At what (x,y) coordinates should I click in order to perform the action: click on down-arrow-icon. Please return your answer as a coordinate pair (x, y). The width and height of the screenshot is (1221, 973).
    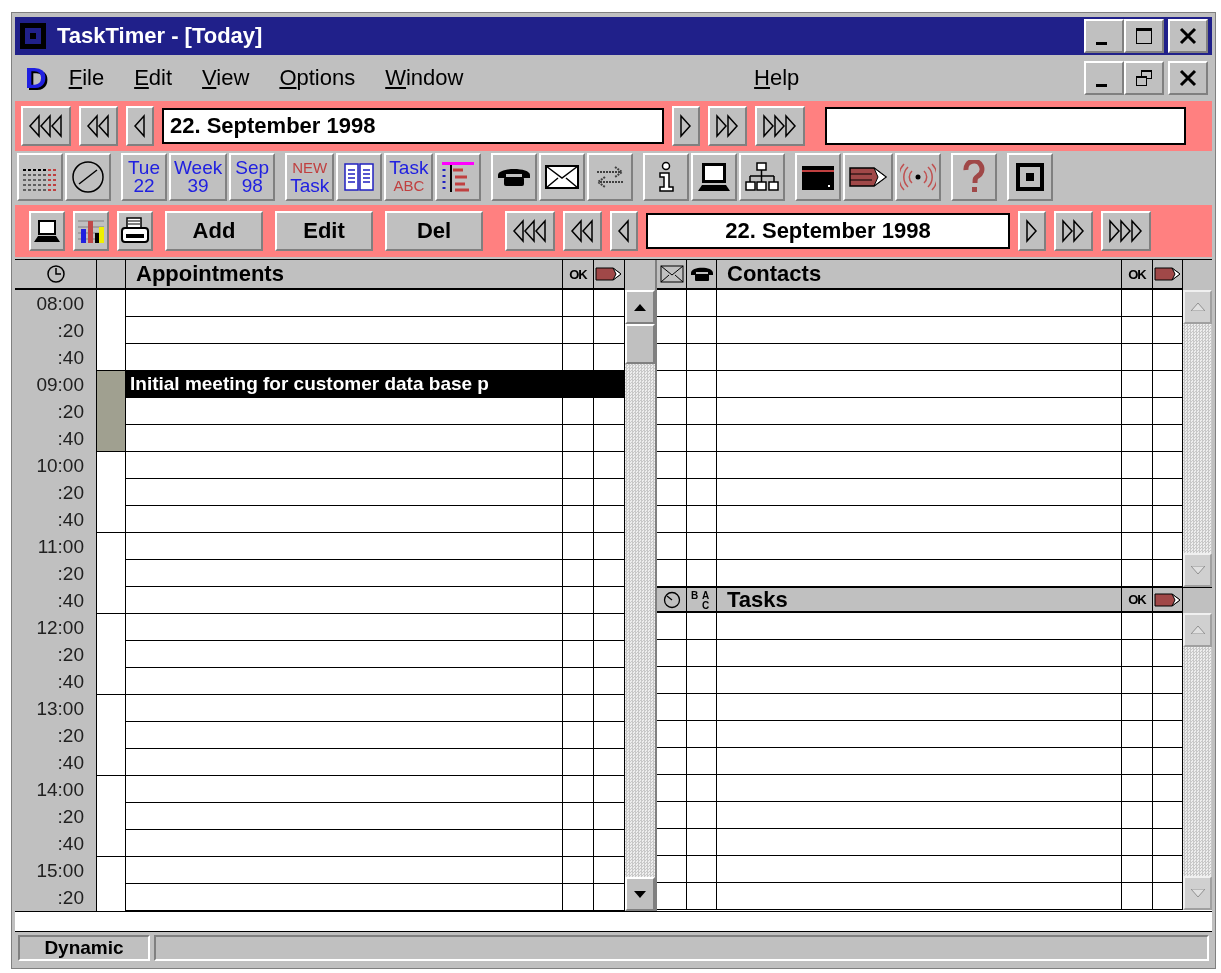
    Looking at the image, I should click on (1197, 893).